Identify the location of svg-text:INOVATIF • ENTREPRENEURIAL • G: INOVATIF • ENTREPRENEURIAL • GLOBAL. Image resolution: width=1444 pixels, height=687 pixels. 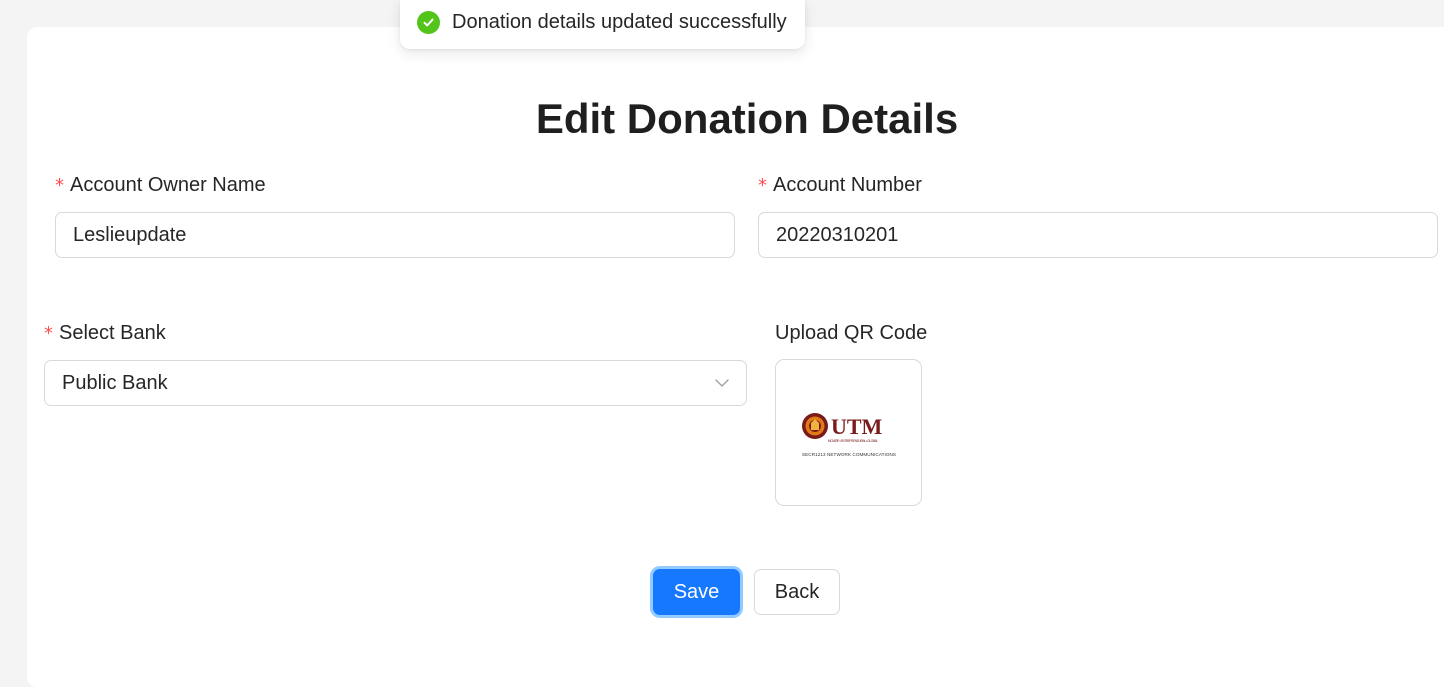
(853, 441).